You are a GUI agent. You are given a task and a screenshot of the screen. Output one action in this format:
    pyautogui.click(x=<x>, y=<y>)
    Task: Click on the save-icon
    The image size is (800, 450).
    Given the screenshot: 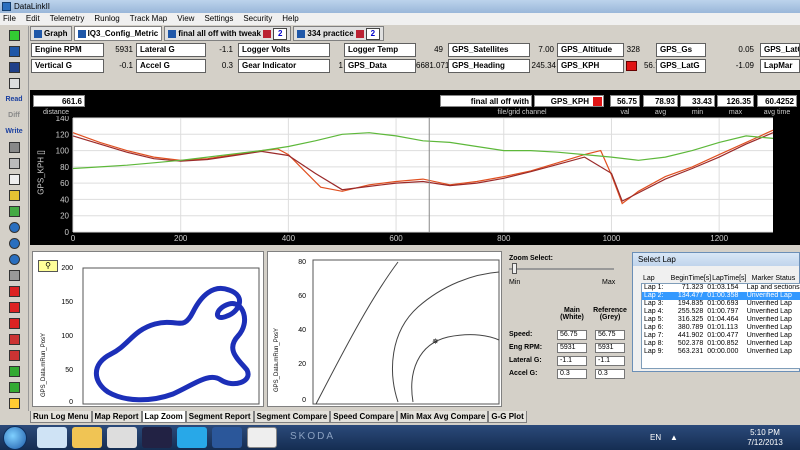 What is the action you would take?
    pyautogui.click(x=14, y=67)
    